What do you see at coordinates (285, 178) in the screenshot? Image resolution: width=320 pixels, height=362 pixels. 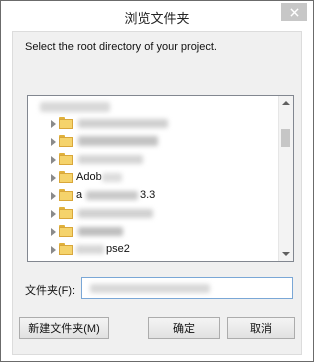 I see `vertical-scrollbar` at bounding box center [285, 178].